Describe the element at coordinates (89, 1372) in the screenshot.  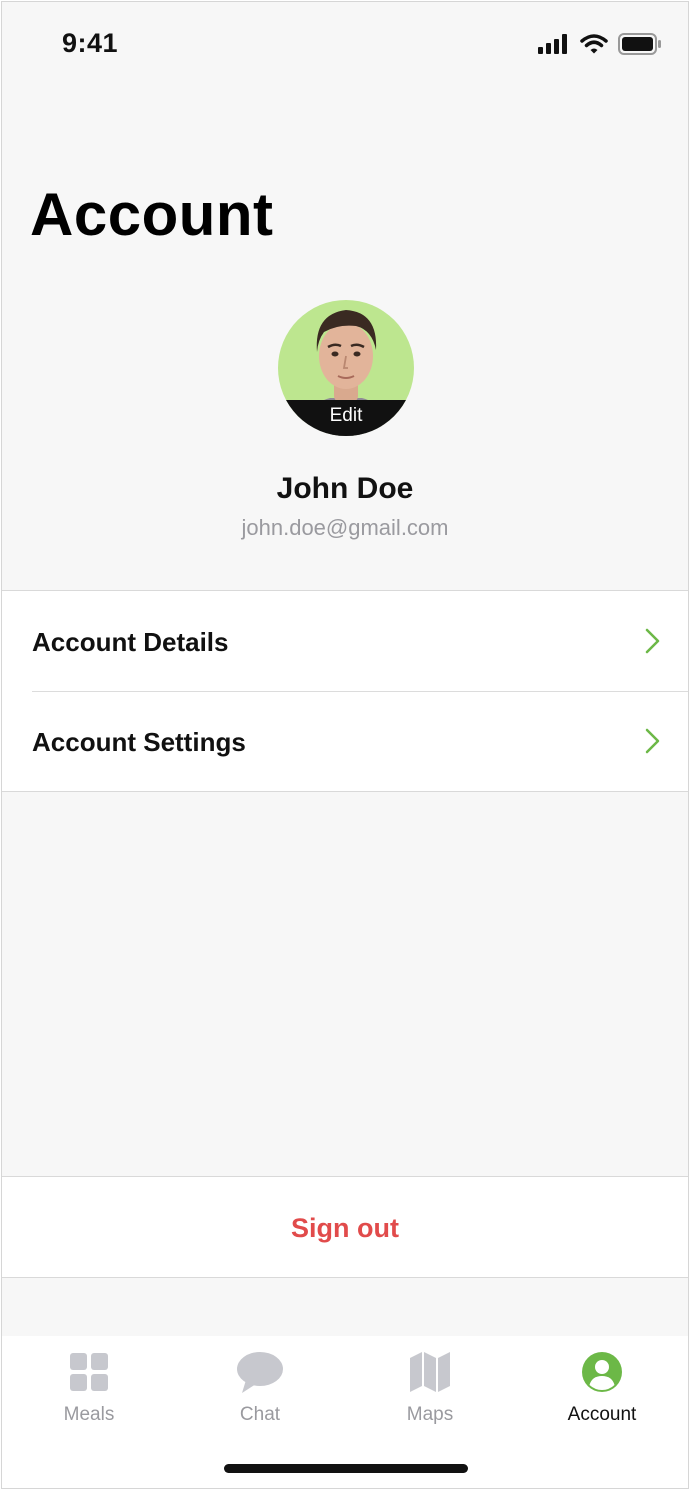
I see `grid-icon` at that location.